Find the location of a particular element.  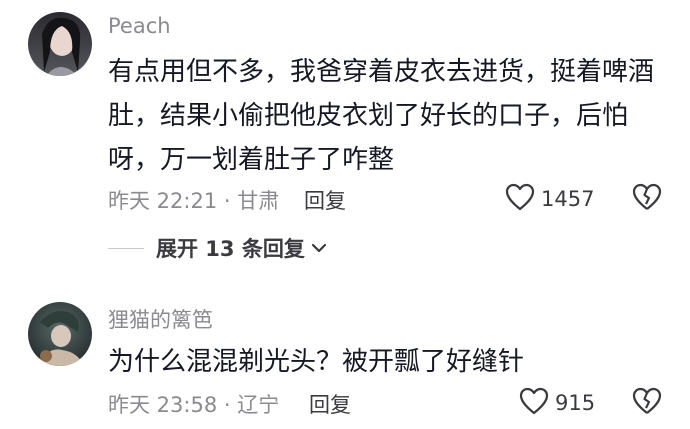

like-count: 915 is located at coordinates (575, 403).